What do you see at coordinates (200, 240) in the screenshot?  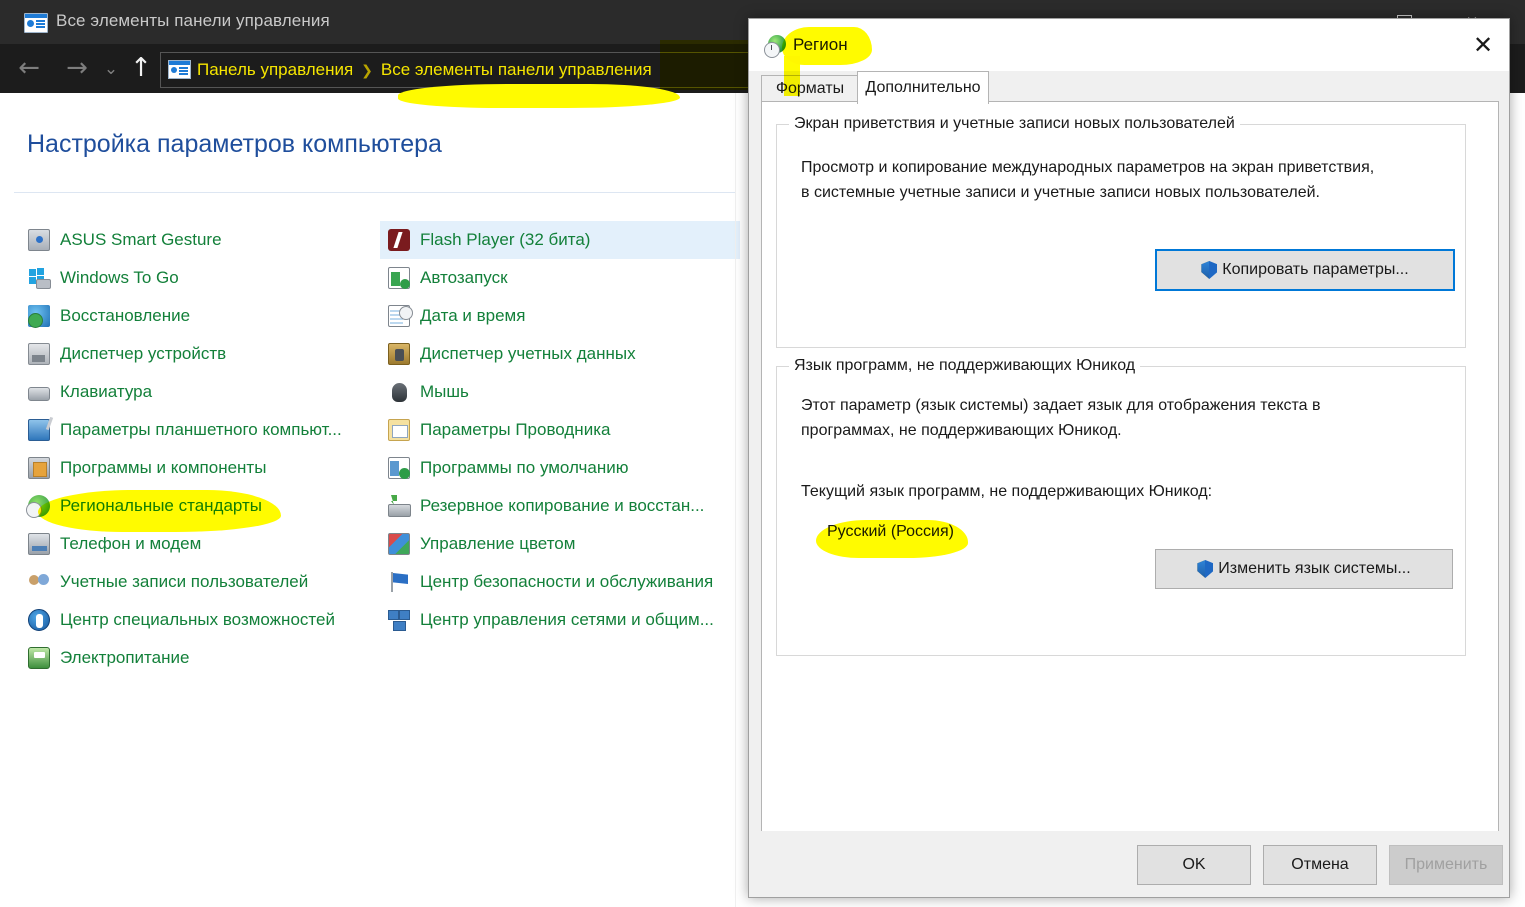 I see `control-panel-item-left-0: ASUS Smart Gesture` at bounding box center [200, 240].